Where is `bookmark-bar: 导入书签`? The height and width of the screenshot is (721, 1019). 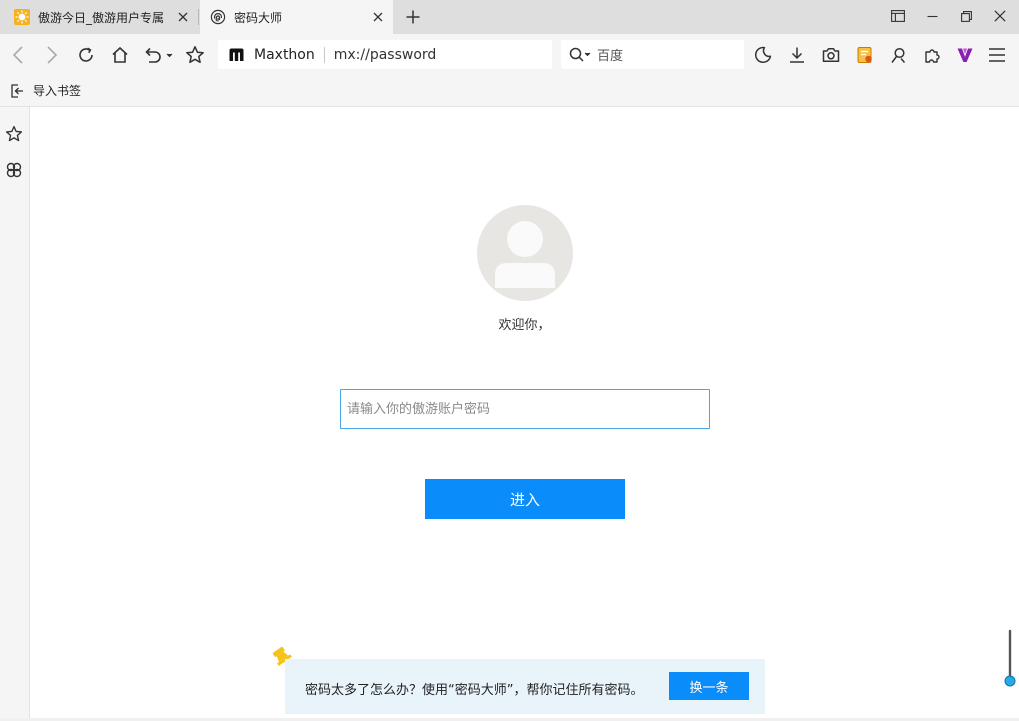 bookmark-bar: 导入书签 is located at coordinates (509, 91).